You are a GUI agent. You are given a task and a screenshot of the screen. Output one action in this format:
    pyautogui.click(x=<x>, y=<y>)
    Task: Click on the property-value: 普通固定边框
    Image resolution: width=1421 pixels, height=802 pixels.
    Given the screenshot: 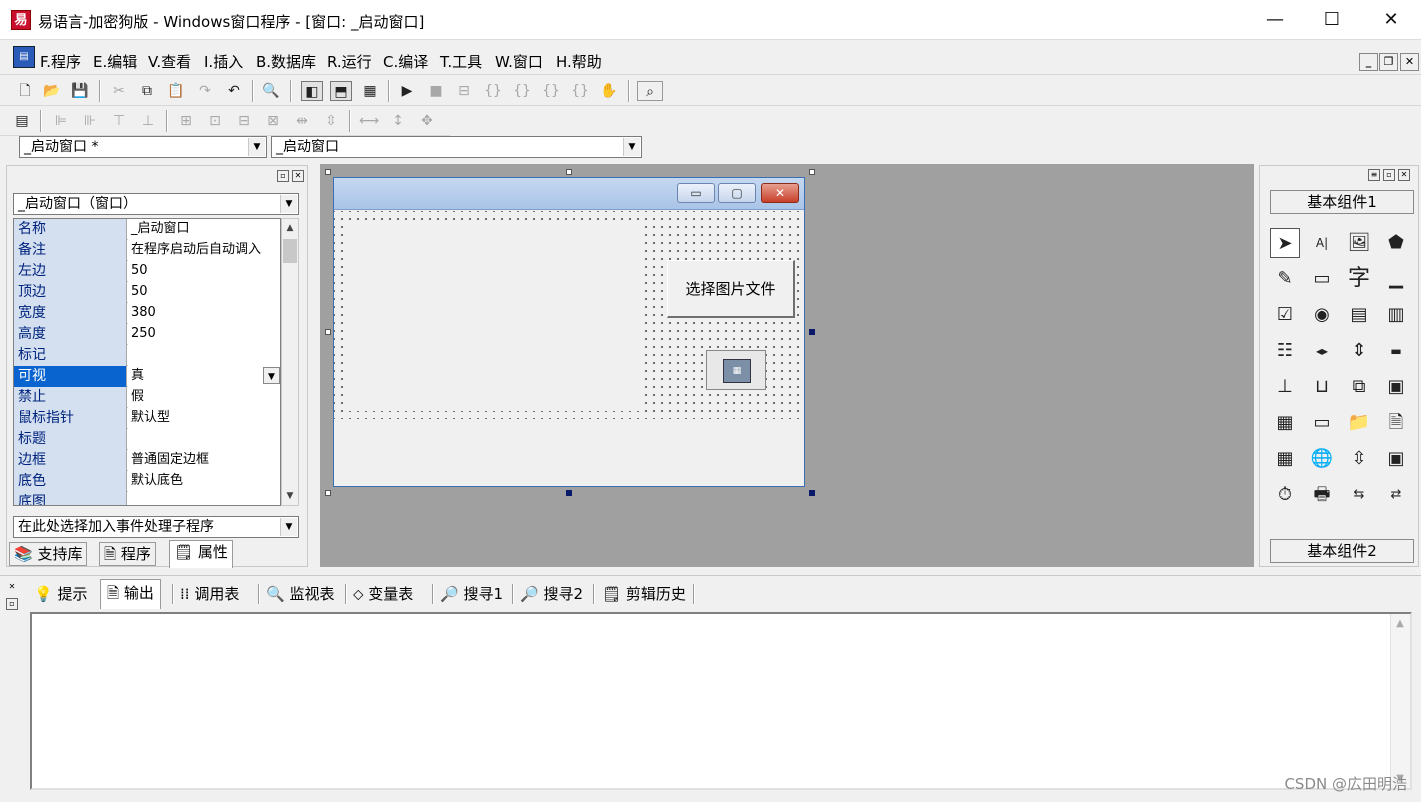 What is the action you would take?
    pyautogui.click(x=204, y=460)
    